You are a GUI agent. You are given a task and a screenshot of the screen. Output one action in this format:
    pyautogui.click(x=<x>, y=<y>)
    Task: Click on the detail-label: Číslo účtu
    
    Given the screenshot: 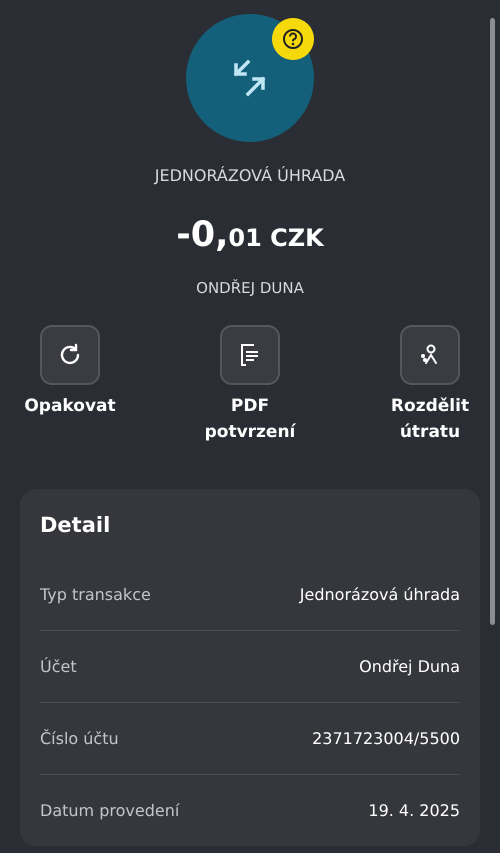 What is the action you would take?
    pyautogui.click(x=79, y=738)
    